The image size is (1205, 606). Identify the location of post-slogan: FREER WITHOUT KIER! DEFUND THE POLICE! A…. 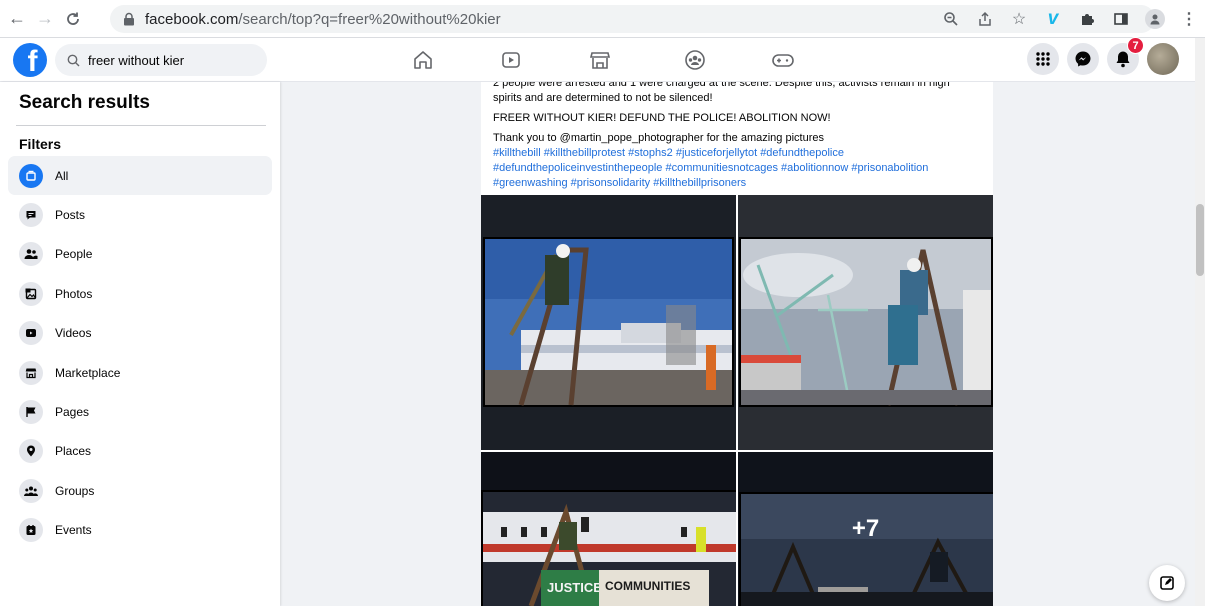
(662, 118).